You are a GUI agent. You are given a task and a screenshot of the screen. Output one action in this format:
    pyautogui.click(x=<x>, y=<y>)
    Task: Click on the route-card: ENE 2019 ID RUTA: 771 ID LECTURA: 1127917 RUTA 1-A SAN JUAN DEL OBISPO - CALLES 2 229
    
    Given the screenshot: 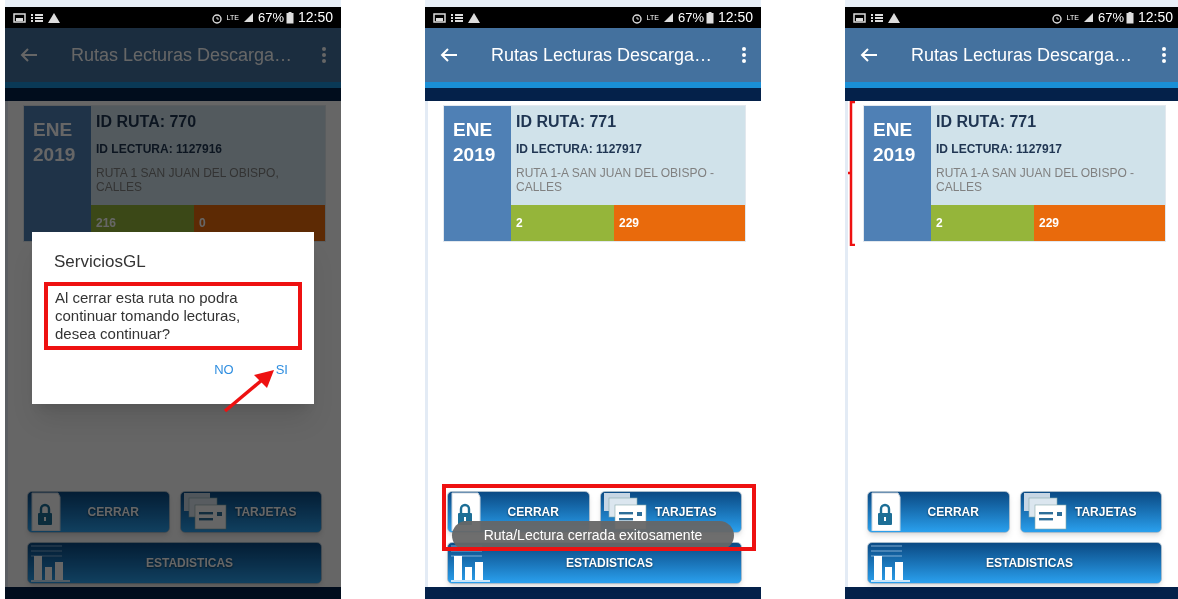 What is the action you would take?
    pyautogui.click(x=594, y=173)
    